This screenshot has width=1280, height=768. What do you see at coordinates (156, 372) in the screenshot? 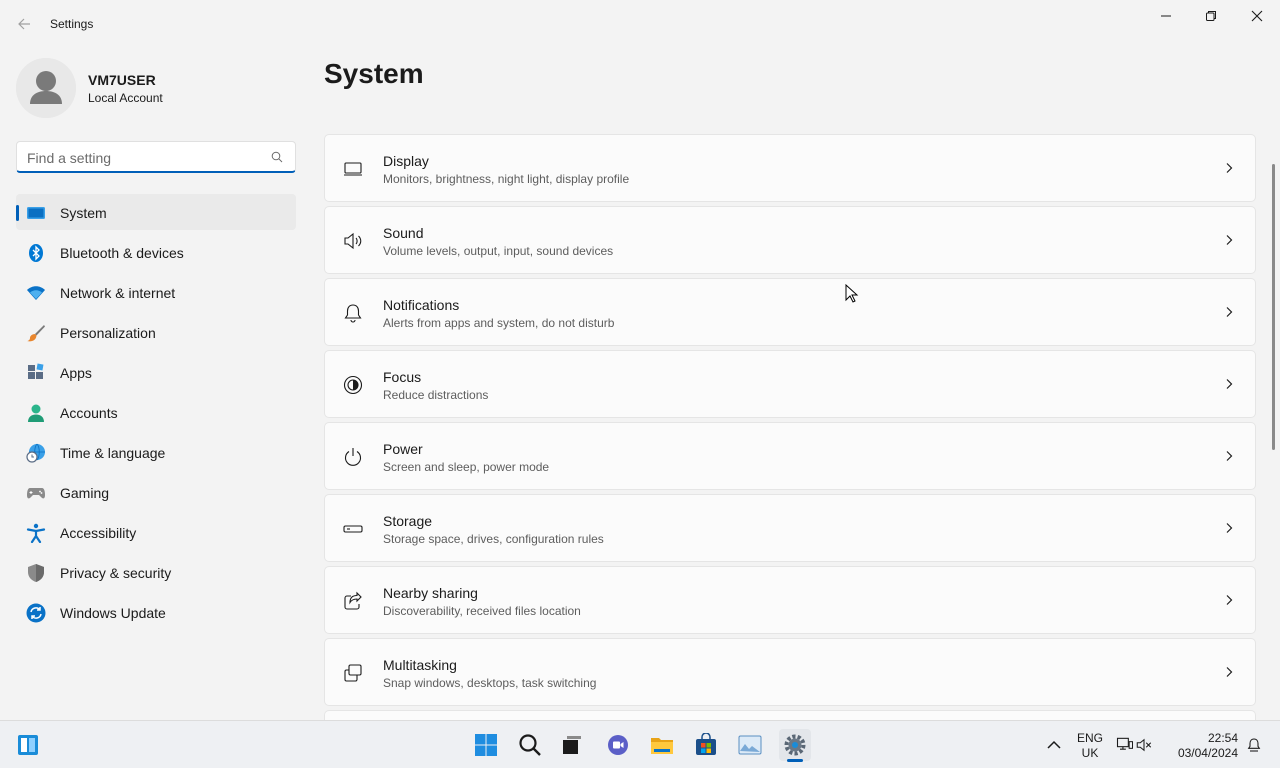
I see `sidebar-item-apps: Apps` at bounding box center [156, 372].